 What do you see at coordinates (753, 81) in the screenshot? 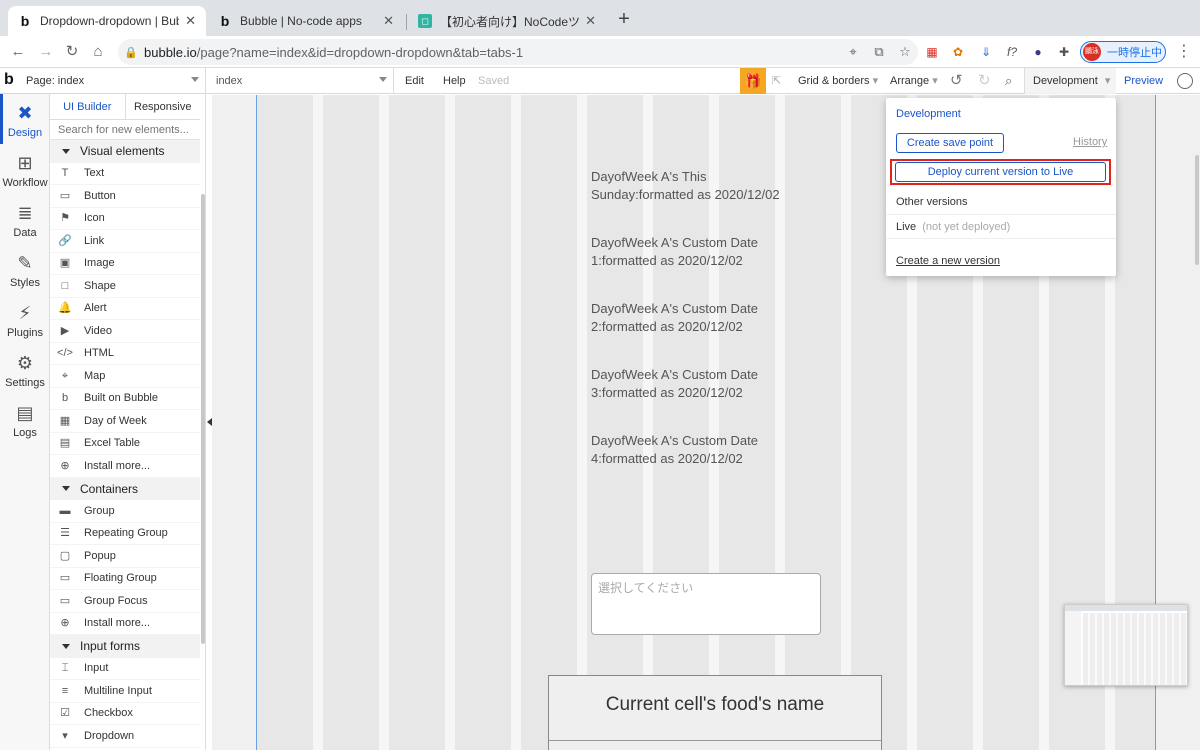
I see `gift-icon: 🎁` at bounding box center [753, 81].